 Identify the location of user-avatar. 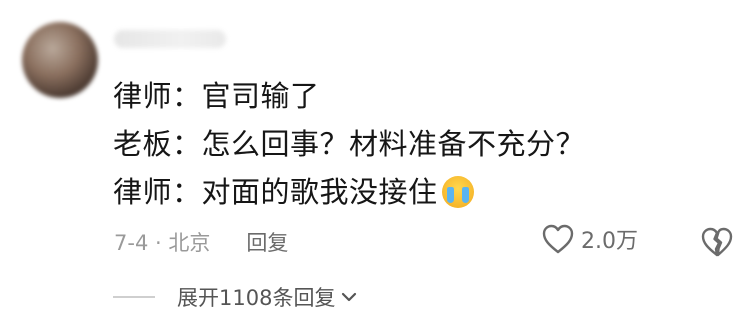
(60, 60).